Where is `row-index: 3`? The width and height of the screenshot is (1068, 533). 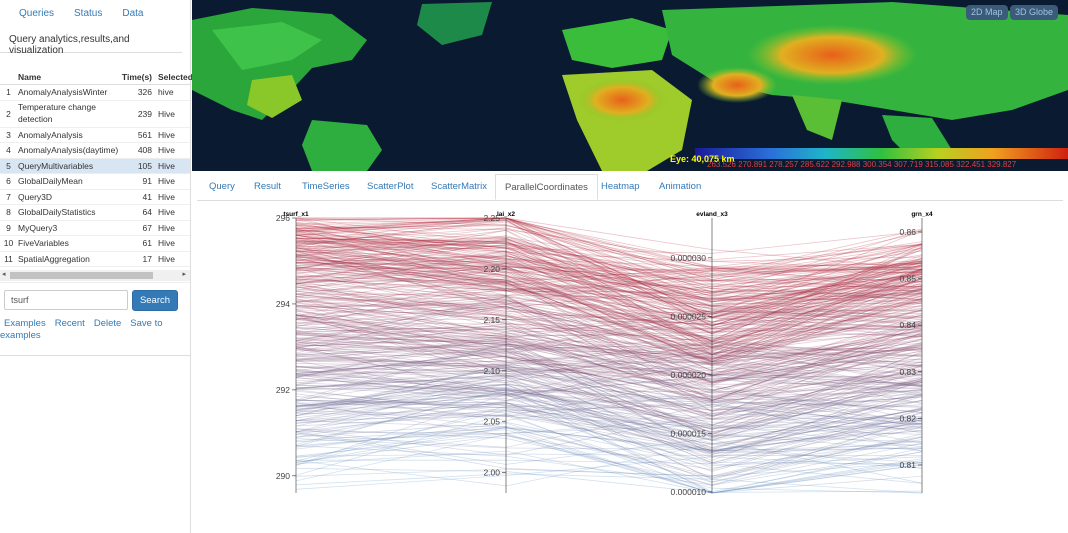 row-index: 3 is located at coordinates (8, 134).